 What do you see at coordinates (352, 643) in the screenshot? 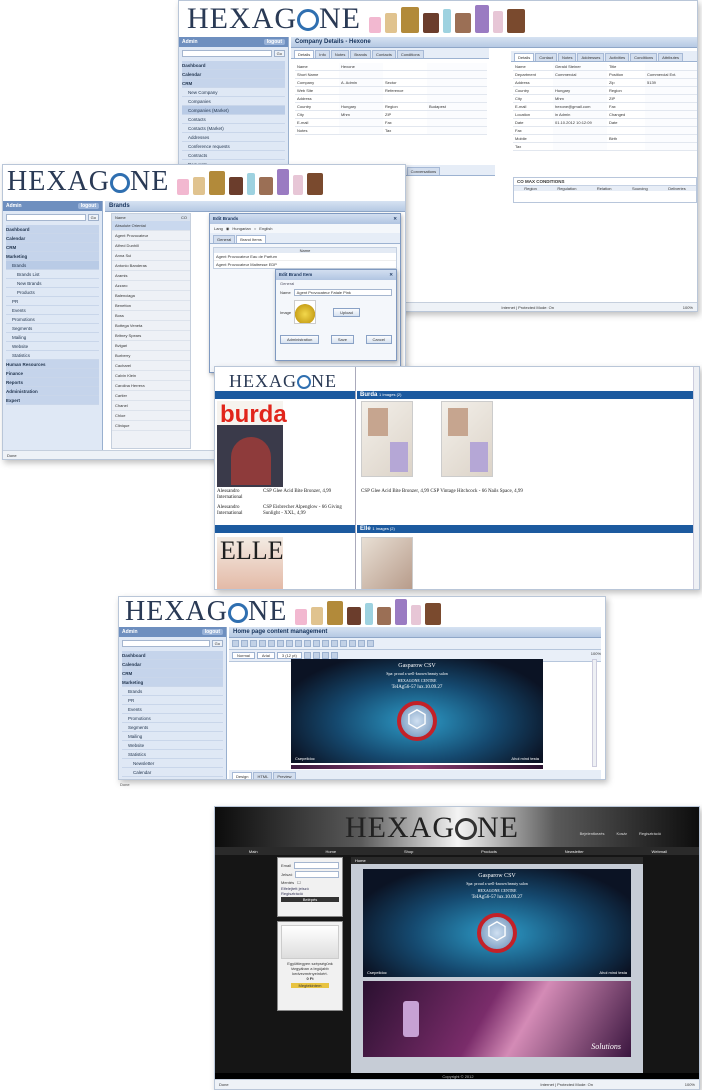
I see `align-center-icon` at bounding box center [352, 643].